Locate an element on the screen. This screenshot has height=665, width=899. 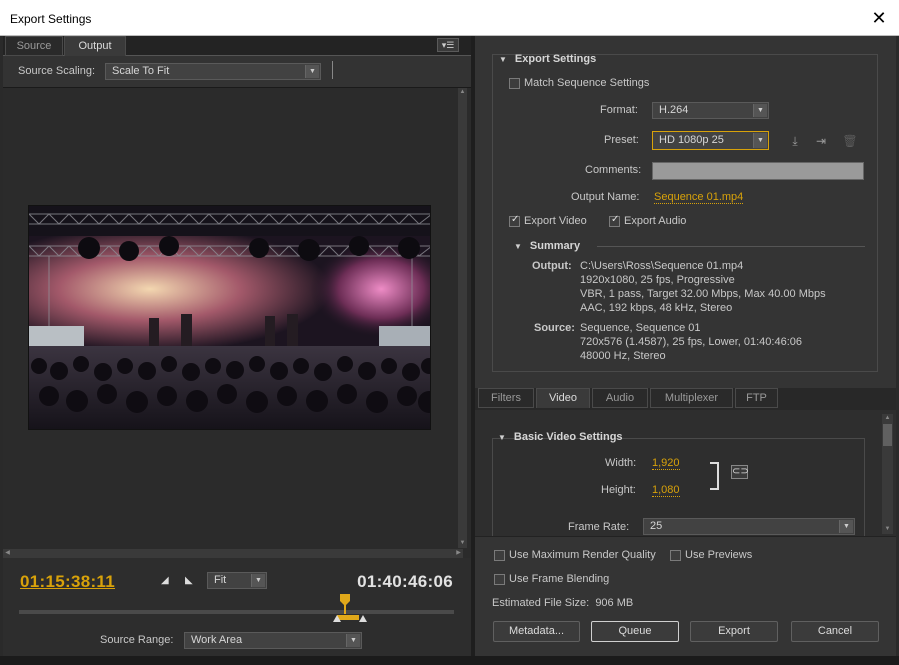
cancel-button: Cancel is located at coordinates (835, 631).